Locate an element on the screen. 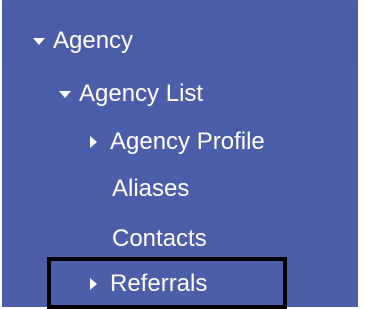 The image size is (365, 309). nav-item-agency-profile: Agency Profile is located at coordinates (177, 142).